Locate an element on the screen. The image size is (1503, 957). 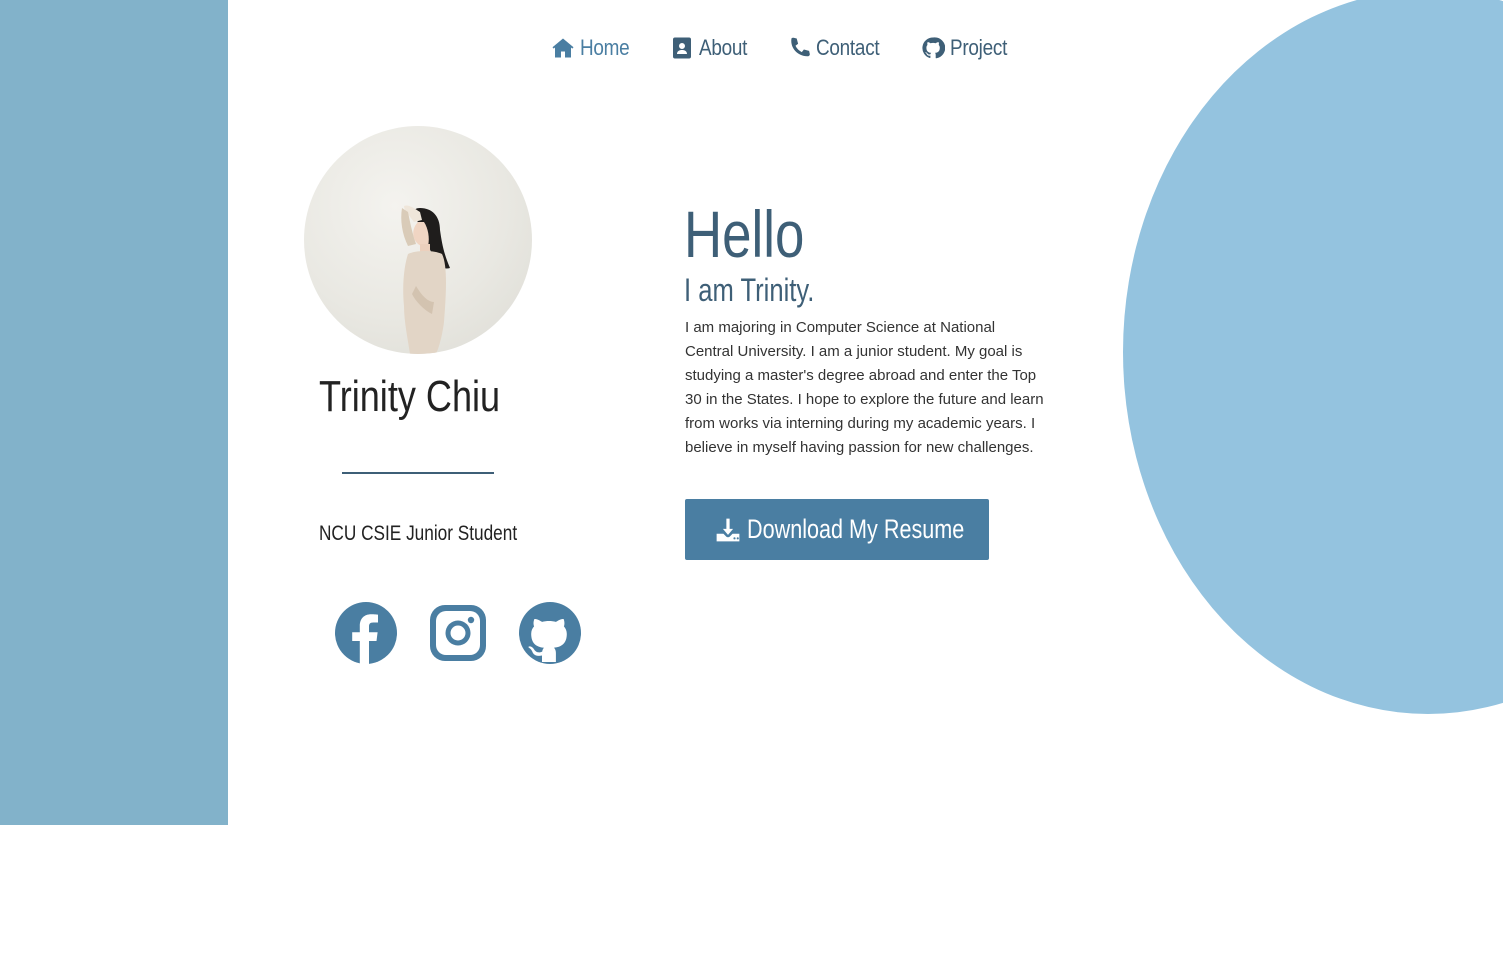
social-links is located at coordinates (458, 633).